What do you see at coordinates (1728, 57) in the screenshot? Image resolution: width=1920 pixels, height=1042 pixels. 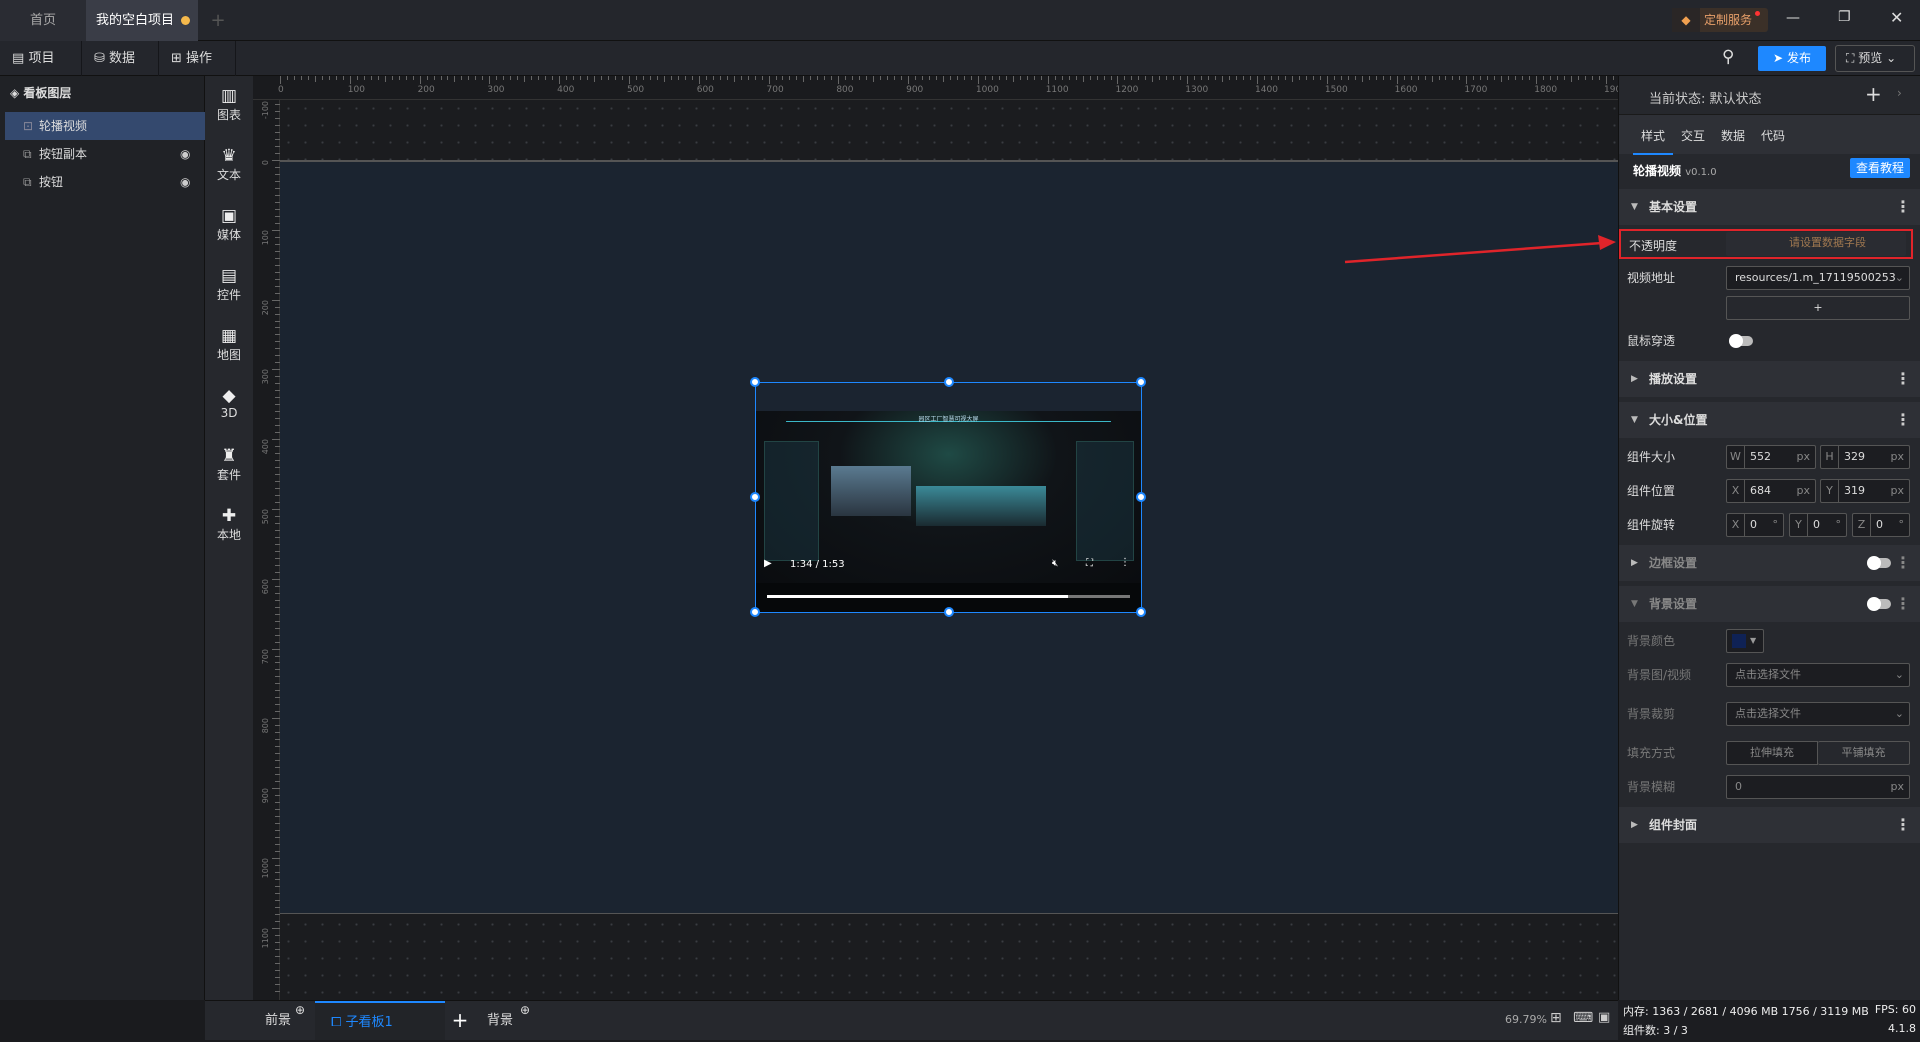 I see `search-icon: ⚲` at bounding box center [1728, 57].